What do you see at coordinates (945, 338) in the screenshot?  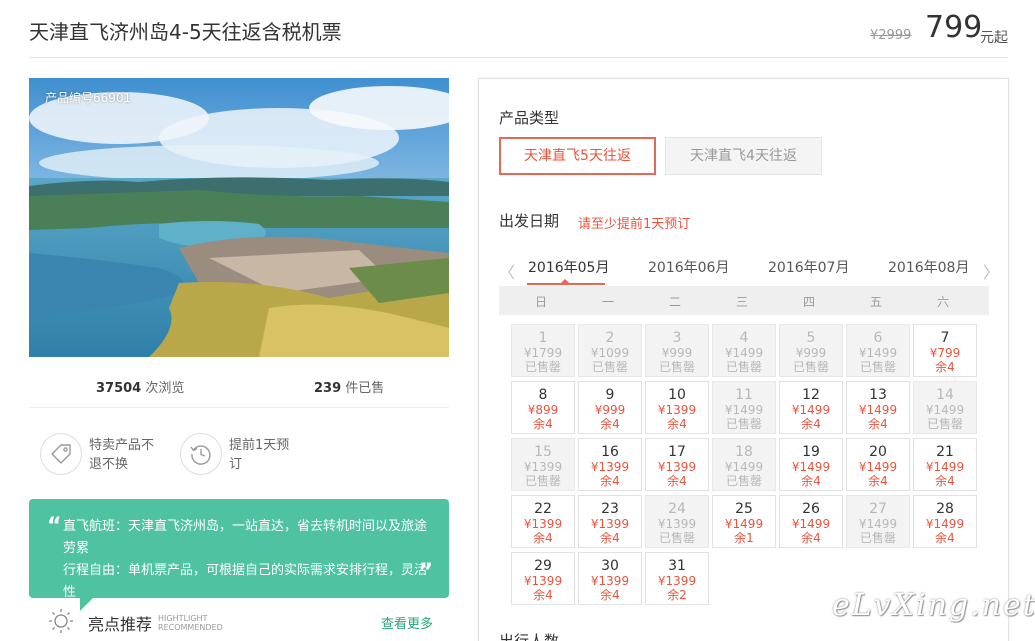 I see `calendar-day-number: 7` at bounding box center [945, 338].